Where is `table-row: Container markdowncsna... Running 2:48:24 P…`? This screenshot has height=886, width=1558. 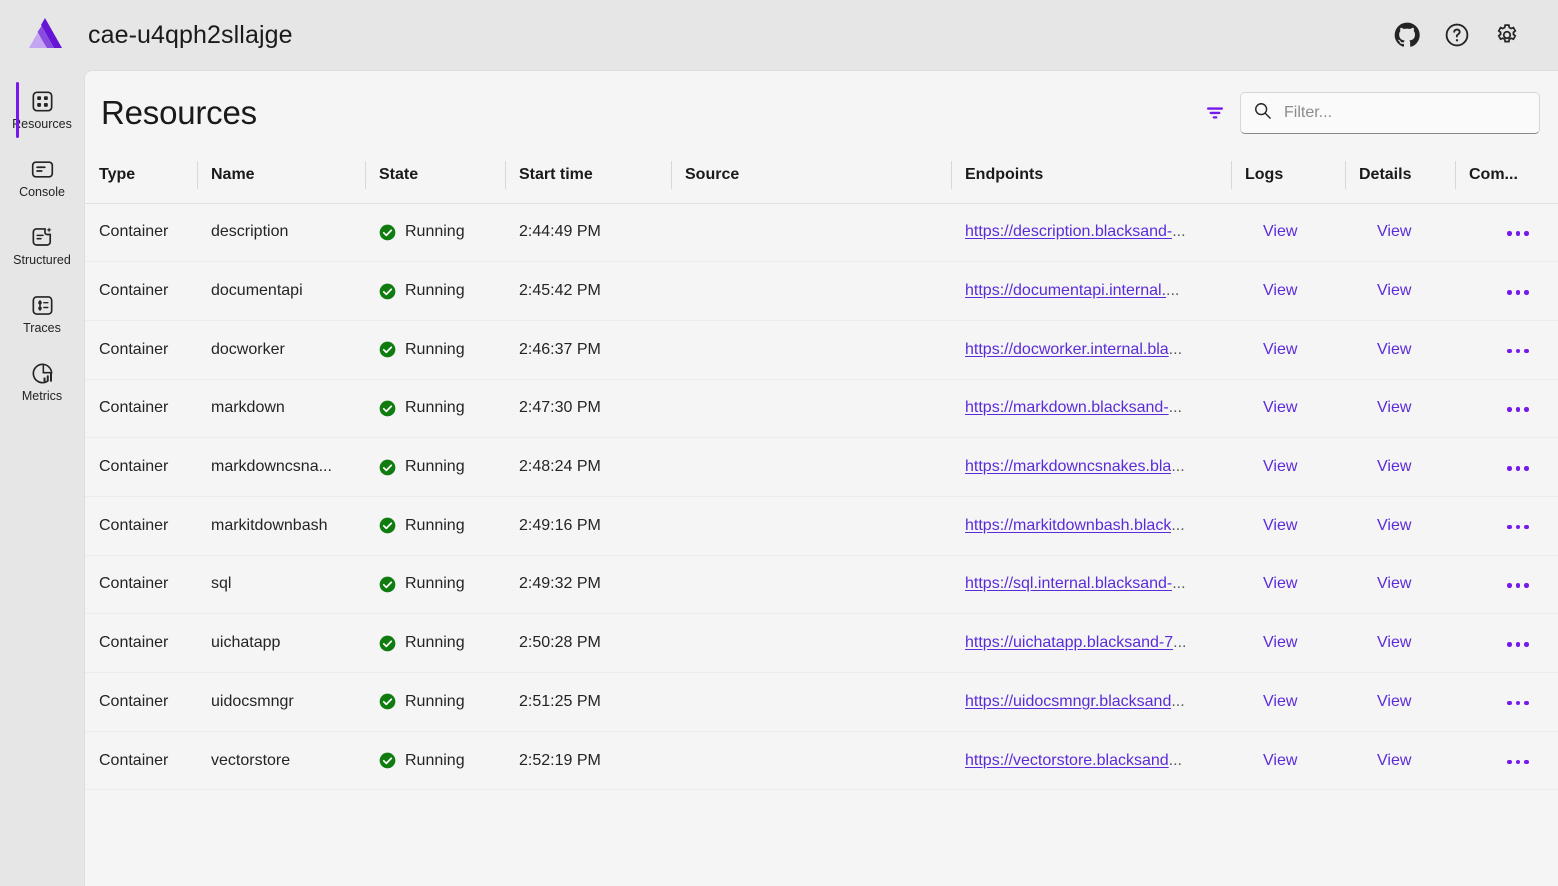 table-row: Container markdowncsna... Running 2:48:24 P… is located at coordinates (821, 467).